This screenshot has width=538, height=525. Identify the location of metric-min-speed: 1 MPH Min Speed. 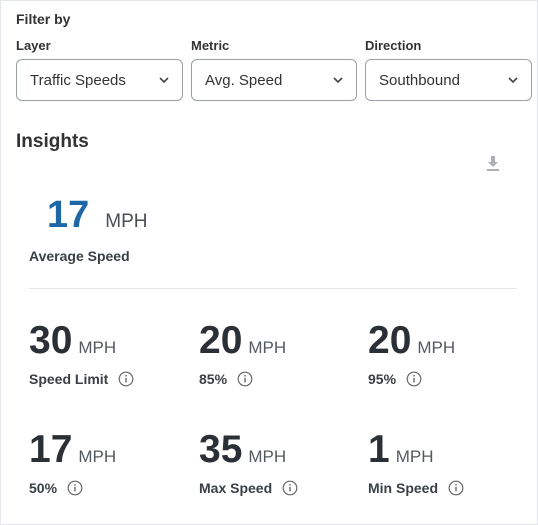
(416, 462).